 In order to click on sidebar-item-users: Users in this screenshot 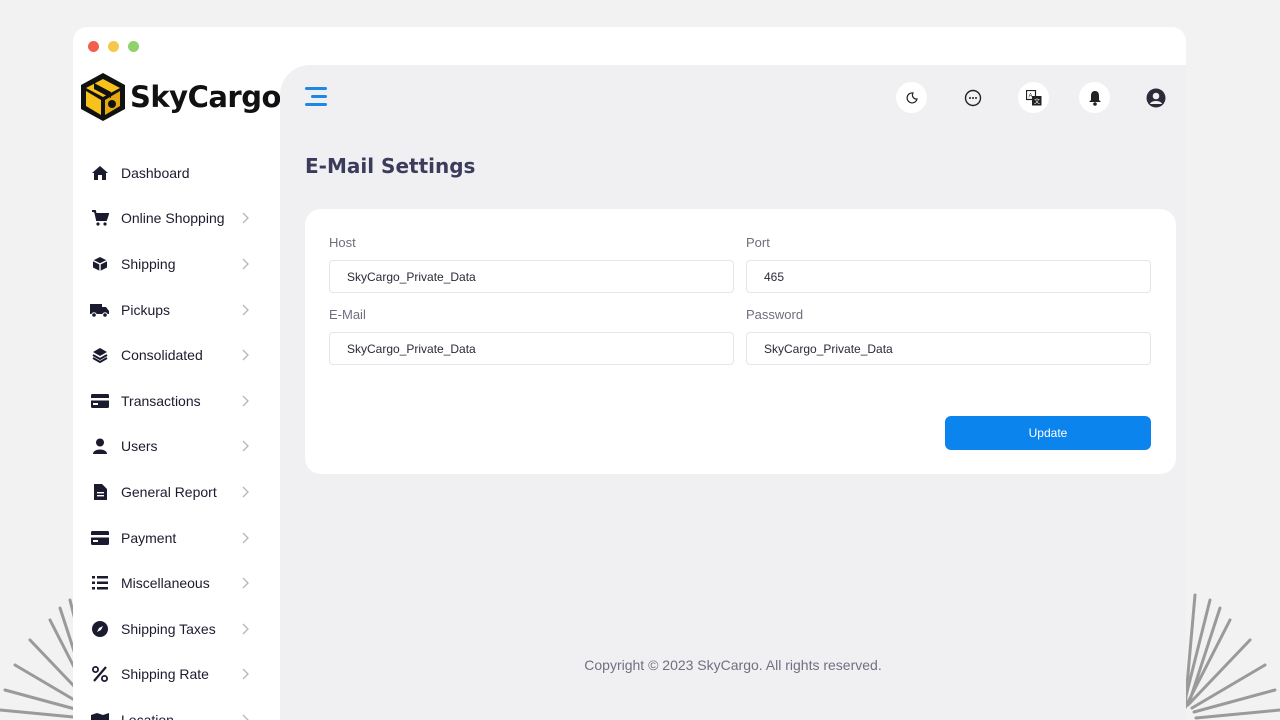, I will do `click(176, 447)`.